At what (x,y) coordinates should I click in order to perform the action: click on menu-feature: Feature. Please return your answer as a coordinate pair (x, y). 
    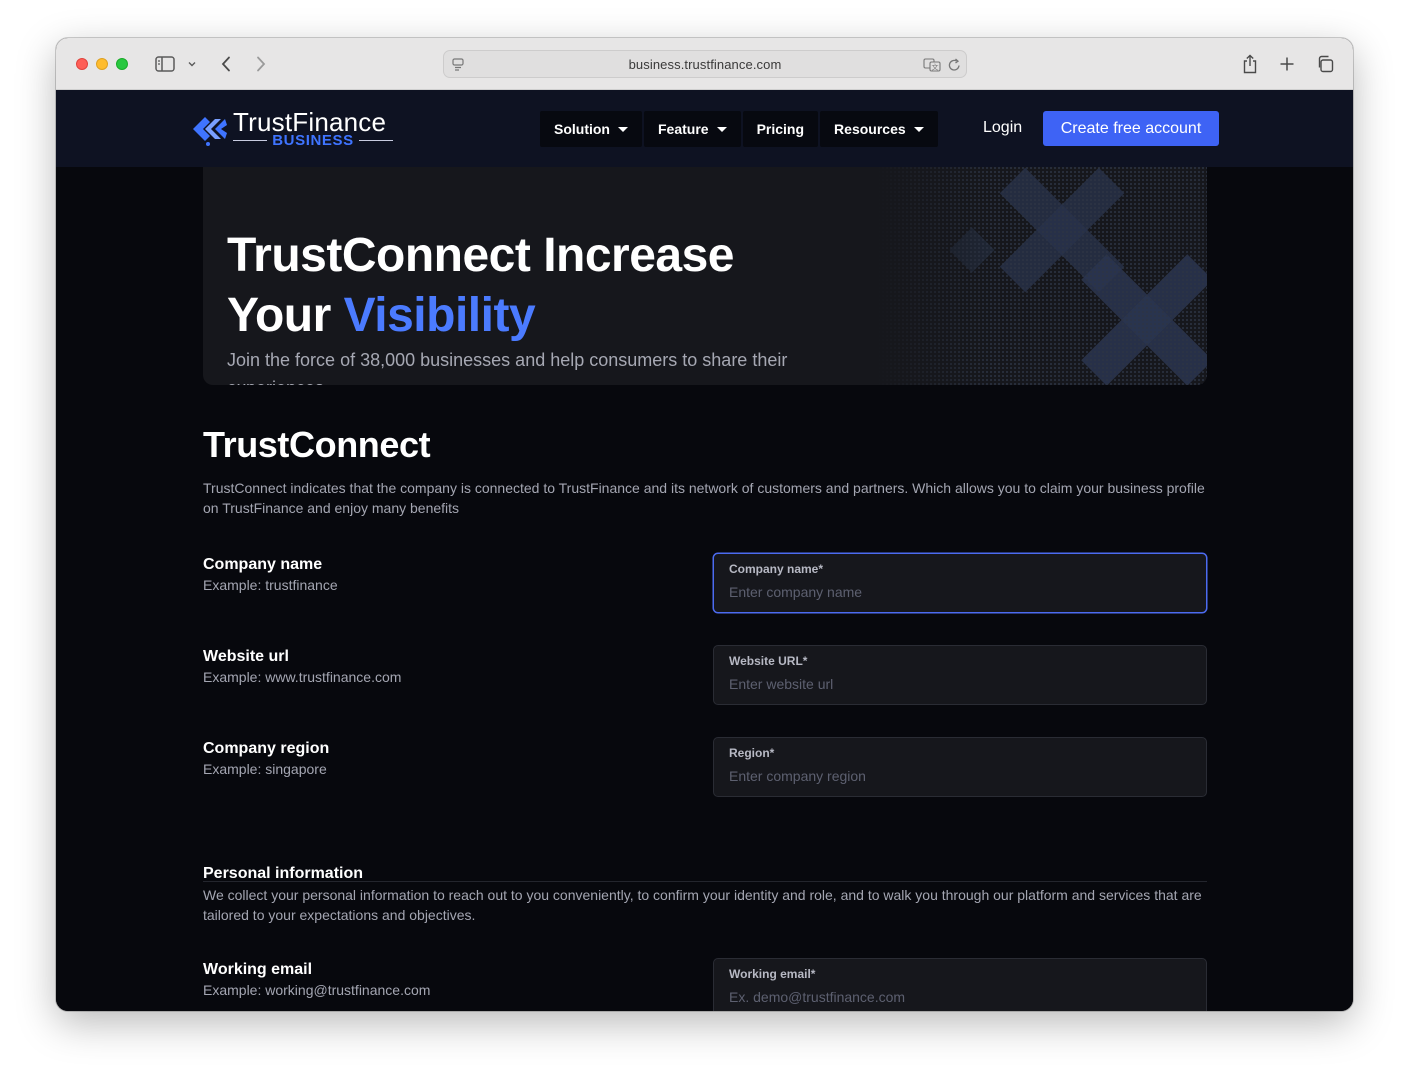
    Looking at the image, I should click on (692, 129).